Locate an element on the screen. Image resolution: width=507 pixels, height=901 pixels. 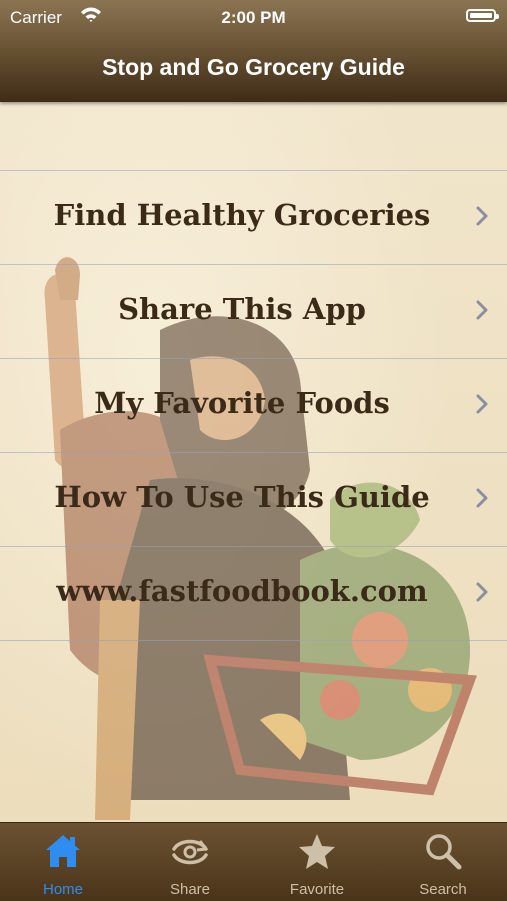
menu-item-find-healthy-groceries: Find Healthy Groceries is located at coordinates (253, 218).